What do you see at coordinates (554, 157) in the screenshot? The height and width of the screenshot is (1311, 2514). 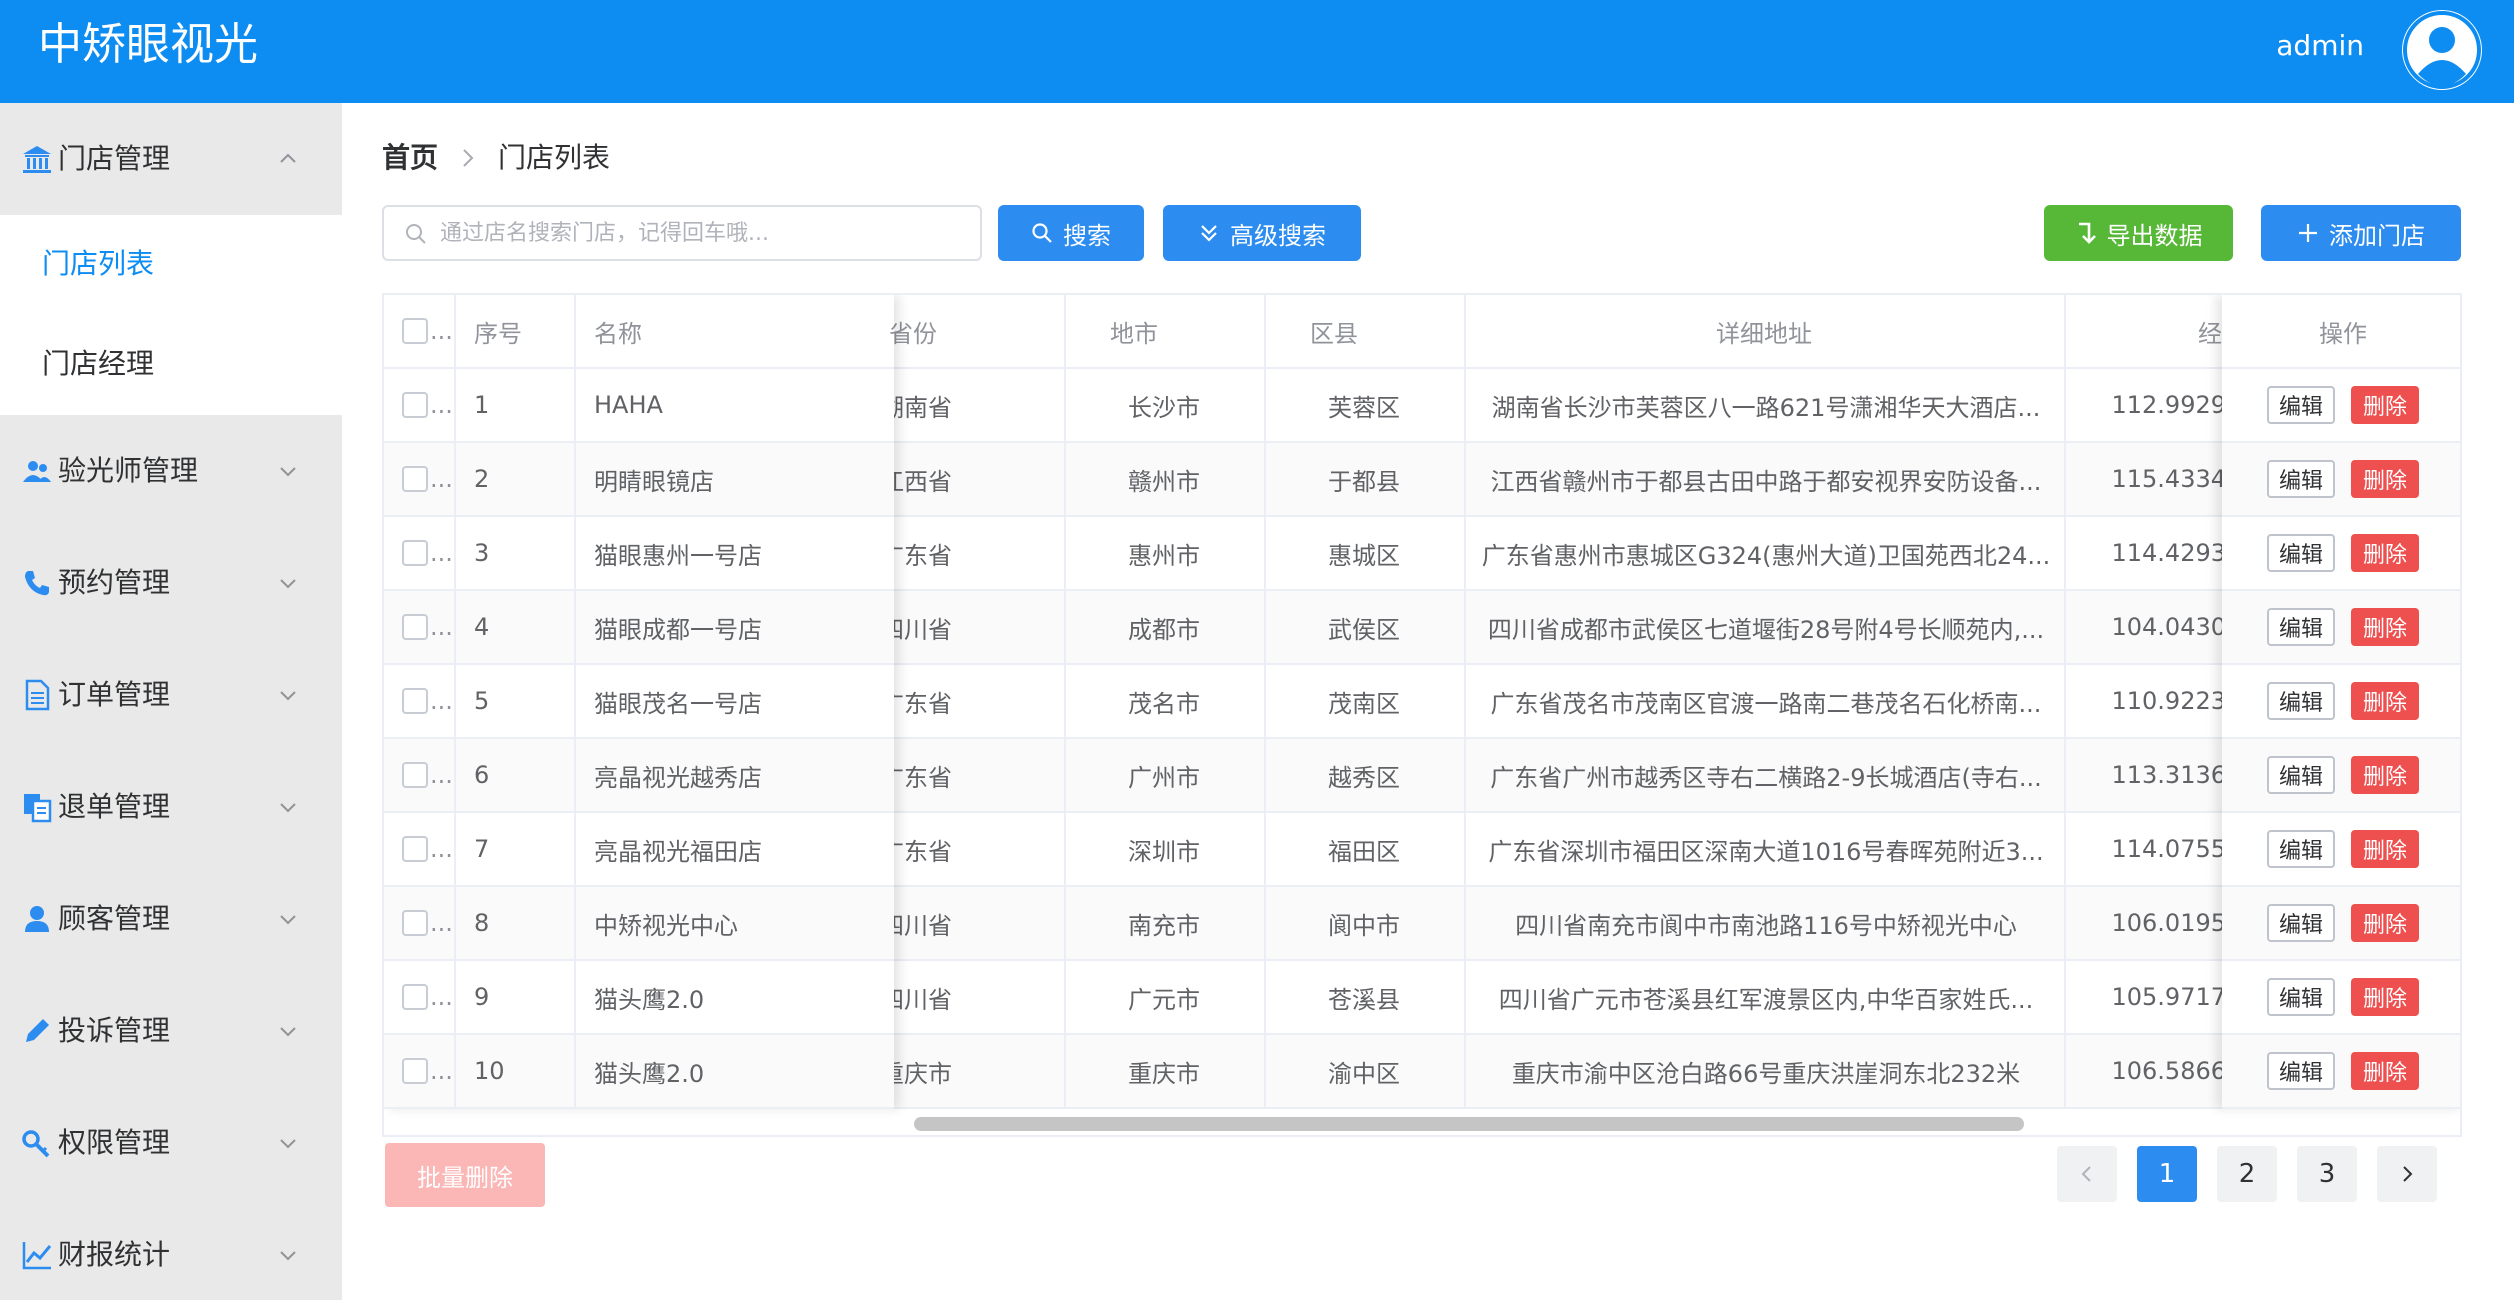 I see `breadcrumb-current: 门店列表` at bounding box center [554, 157].